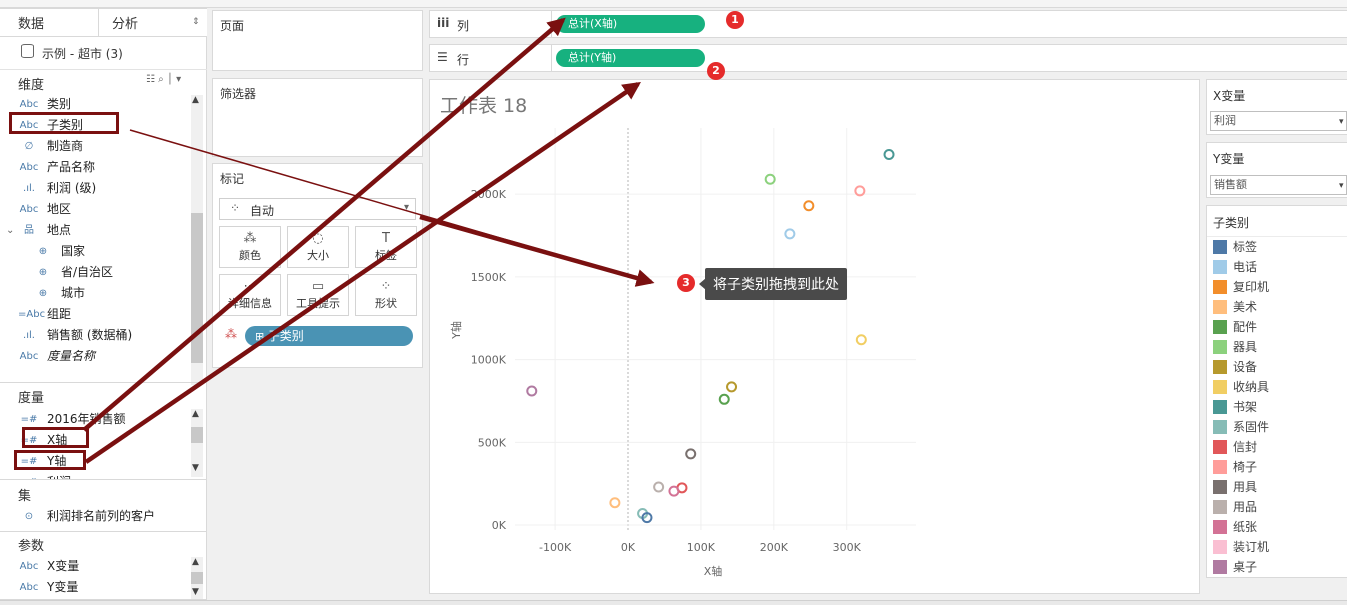 The width and height of the screenshot is (1347, 605). What do you see at coordinates (318, 247) in the screenshot?
I see `mark-card-button: ◌ 大小` at bounding box center [318, 247].